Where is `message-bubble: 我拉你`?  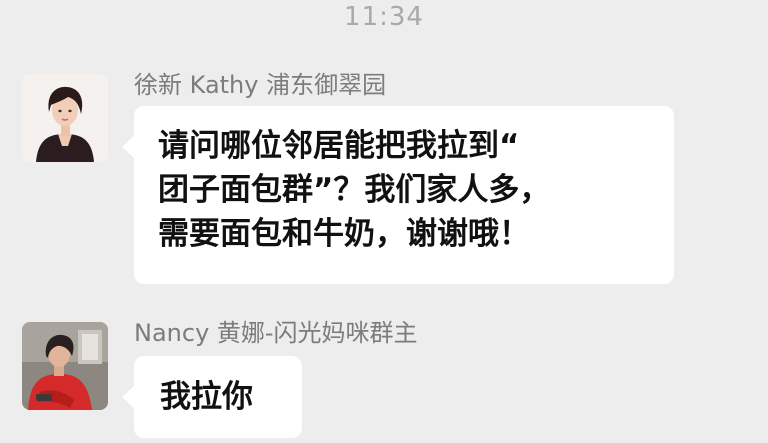
message-bubble: 我拉你 is located at coordinates (212, 397).